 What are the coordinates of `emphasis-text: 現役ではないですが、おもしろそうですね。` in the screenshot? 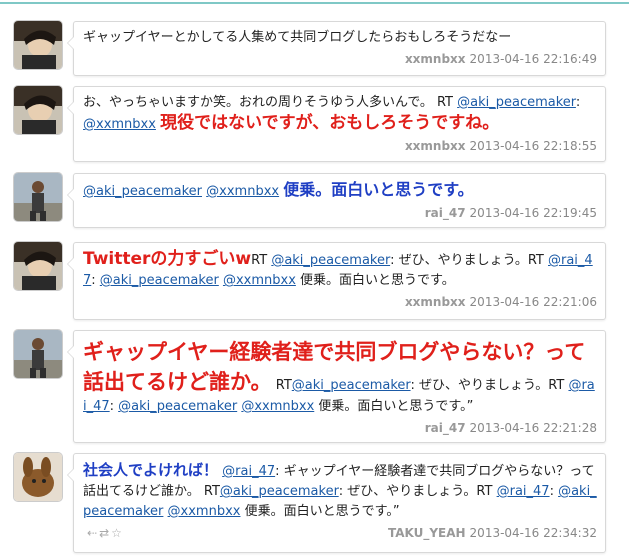 It's located at (330, 123).